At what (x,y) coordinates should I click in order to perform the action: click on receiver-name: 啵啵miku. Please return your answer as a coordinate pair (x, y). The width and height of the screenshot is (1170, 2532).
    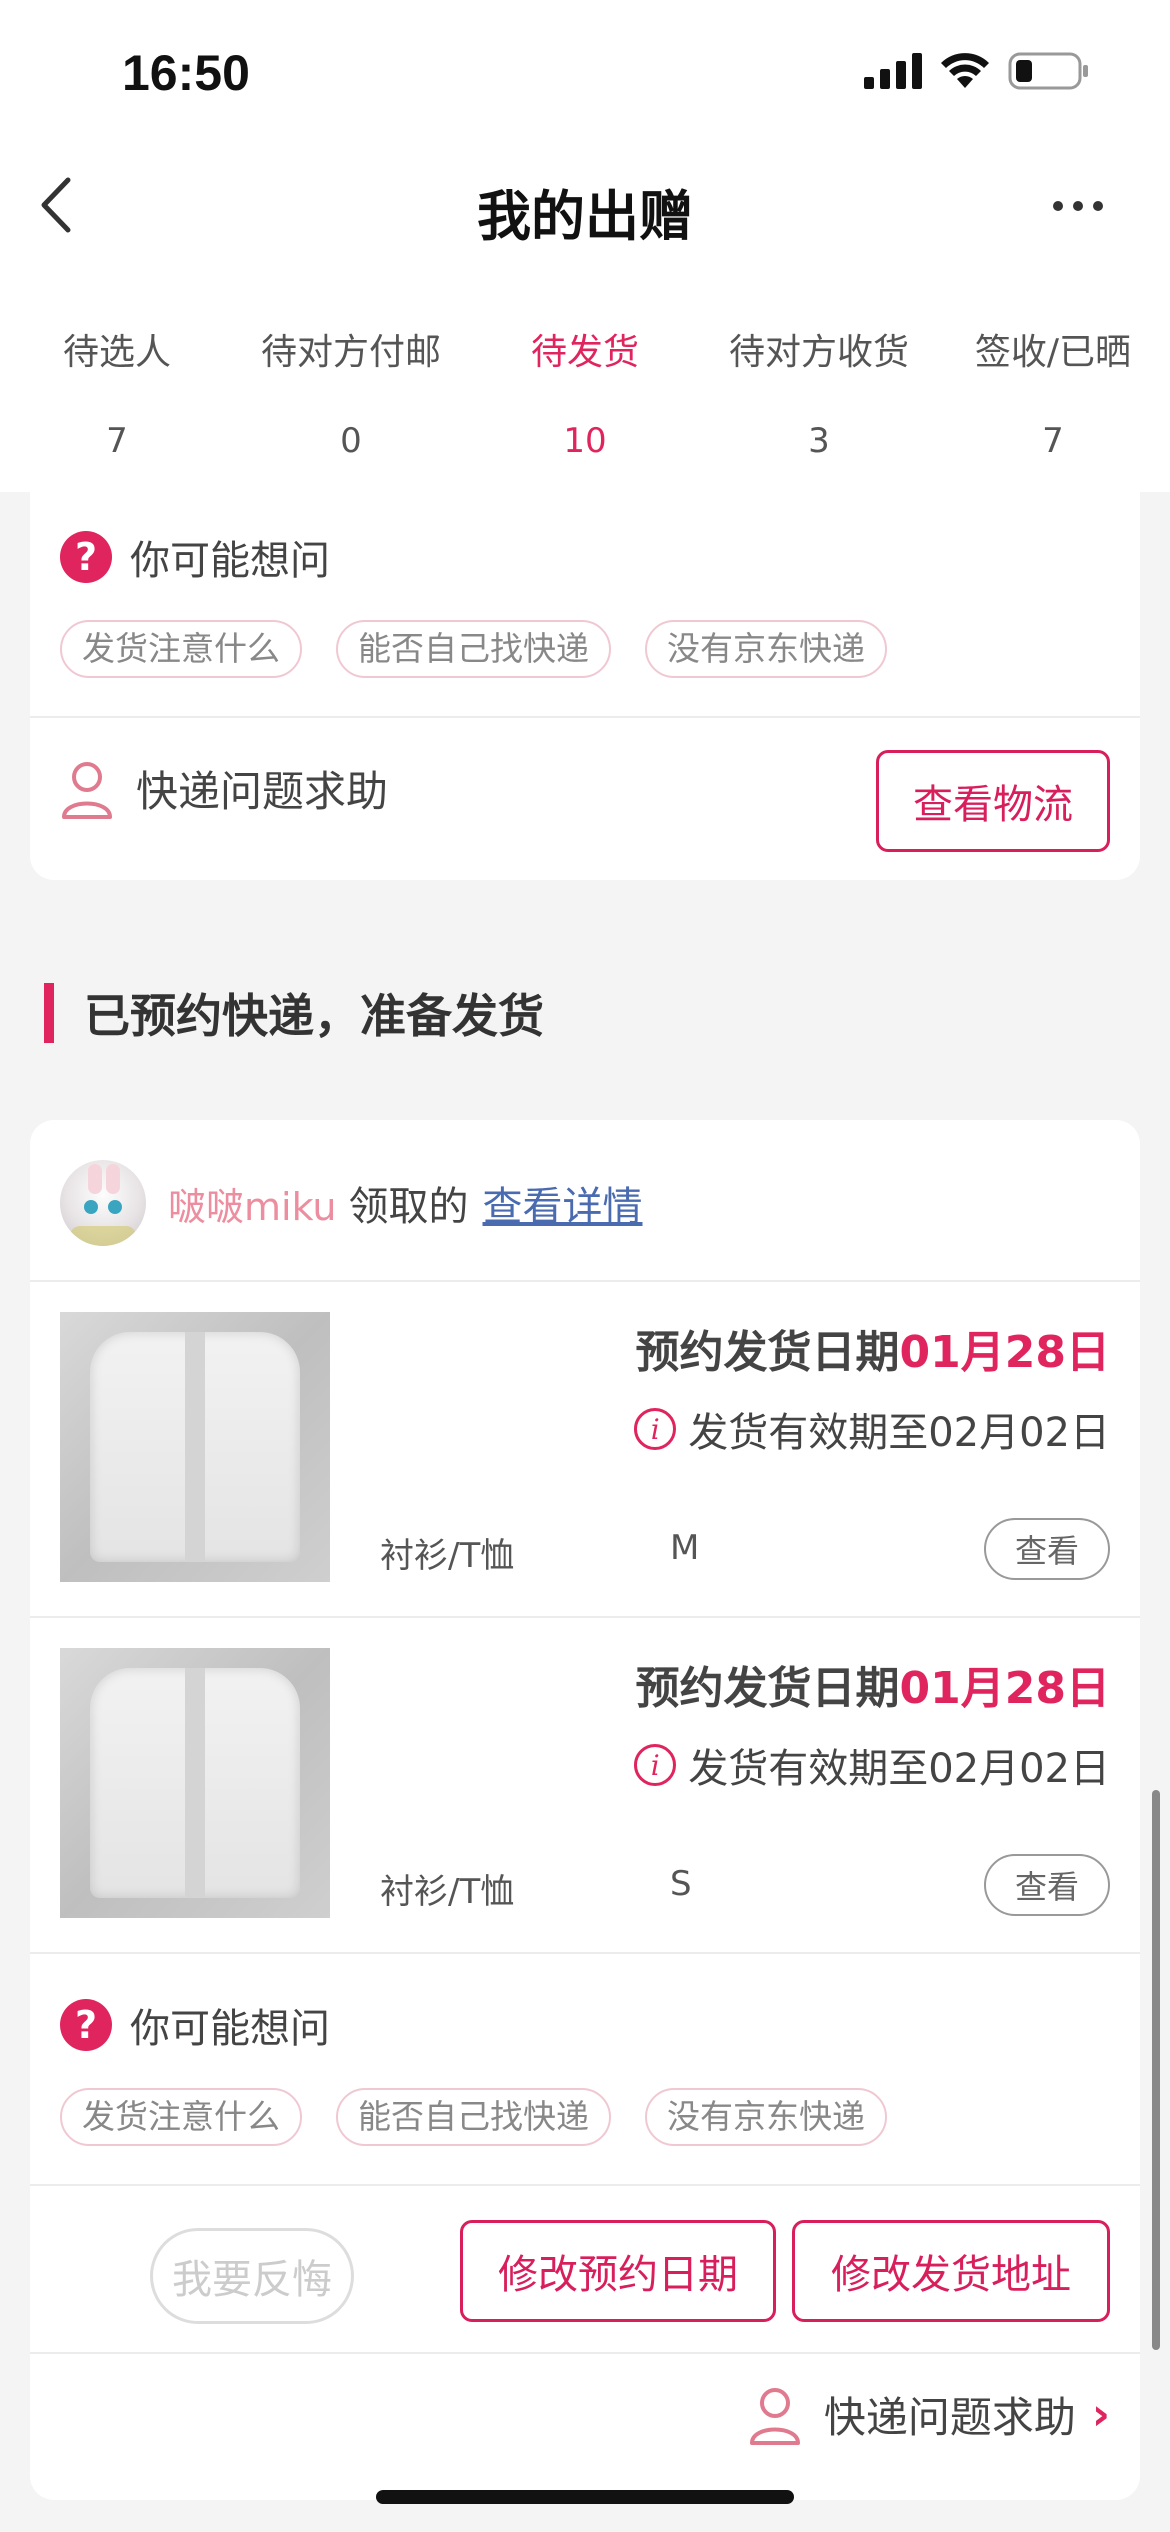
    Looking at the image, I should click on (252, 1203).